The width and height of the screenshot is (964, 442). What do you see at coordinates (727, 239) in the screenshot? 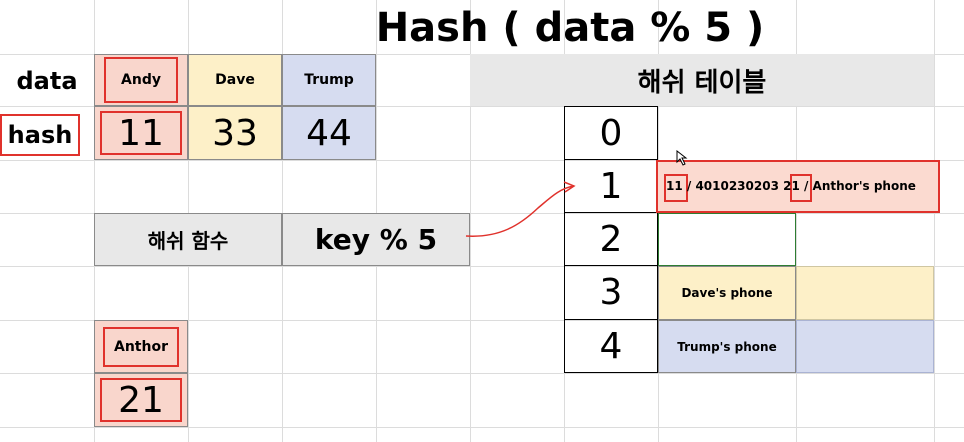
I see `hash-table-row2-value` at bounding box center [727, 239].